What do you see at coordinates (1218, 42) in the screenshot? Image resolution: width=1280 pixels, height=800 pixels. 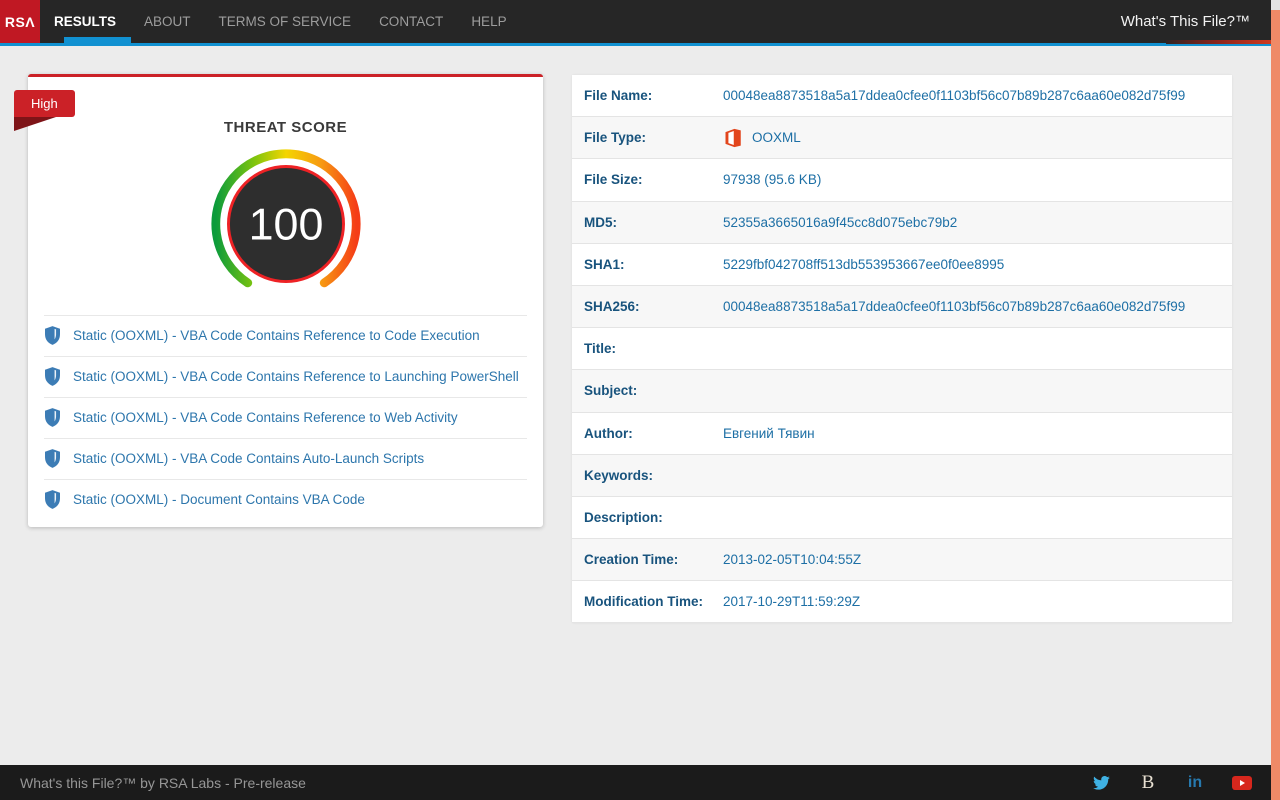 I see `accent-red-gradient` at bounding box center [1218, 42].